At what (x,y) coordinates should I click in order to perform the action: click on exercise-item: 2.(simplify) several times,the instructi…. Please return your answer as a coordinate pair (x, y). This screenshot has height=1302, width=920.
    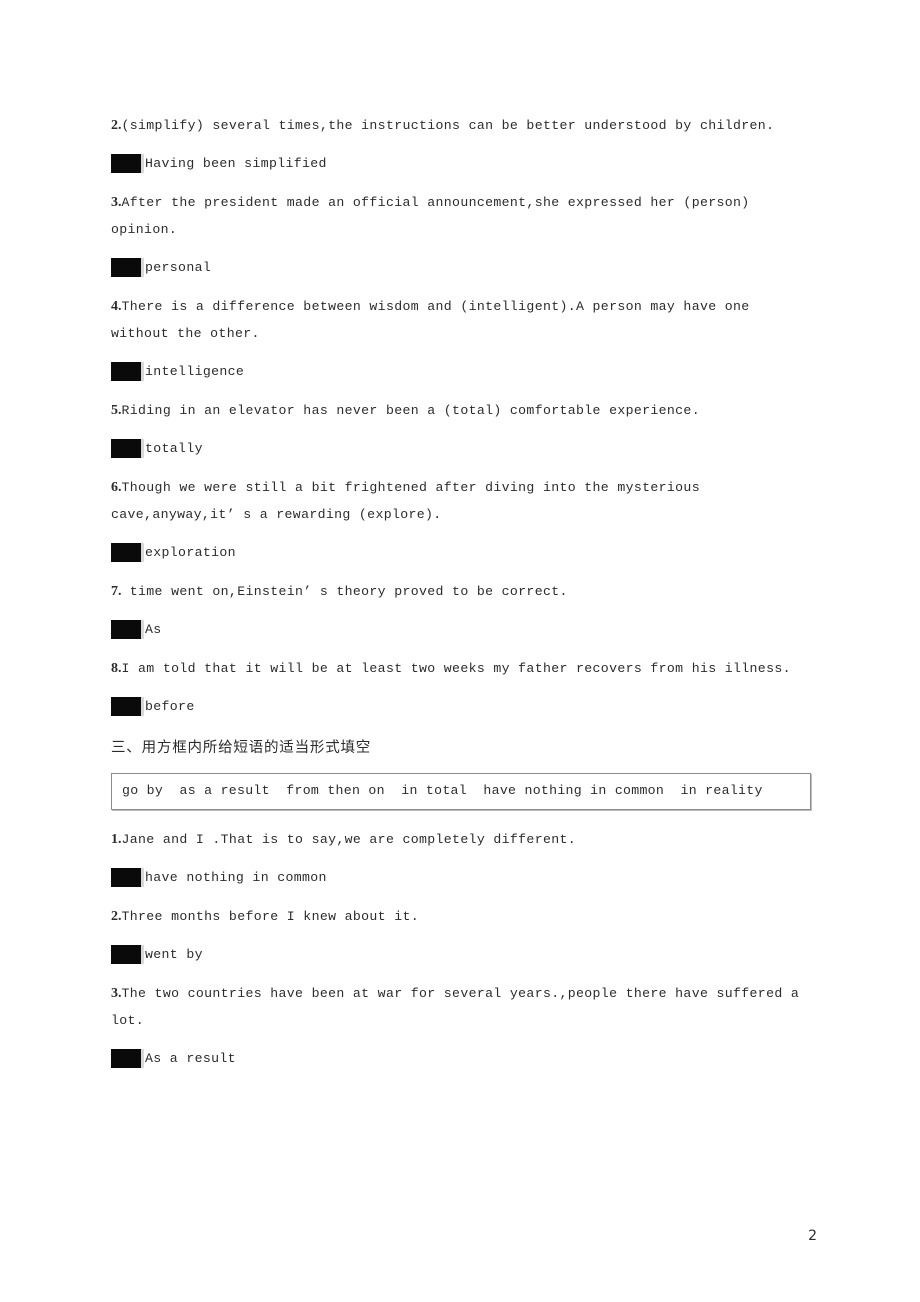
    Looking at the image, I should click on (461, 144).